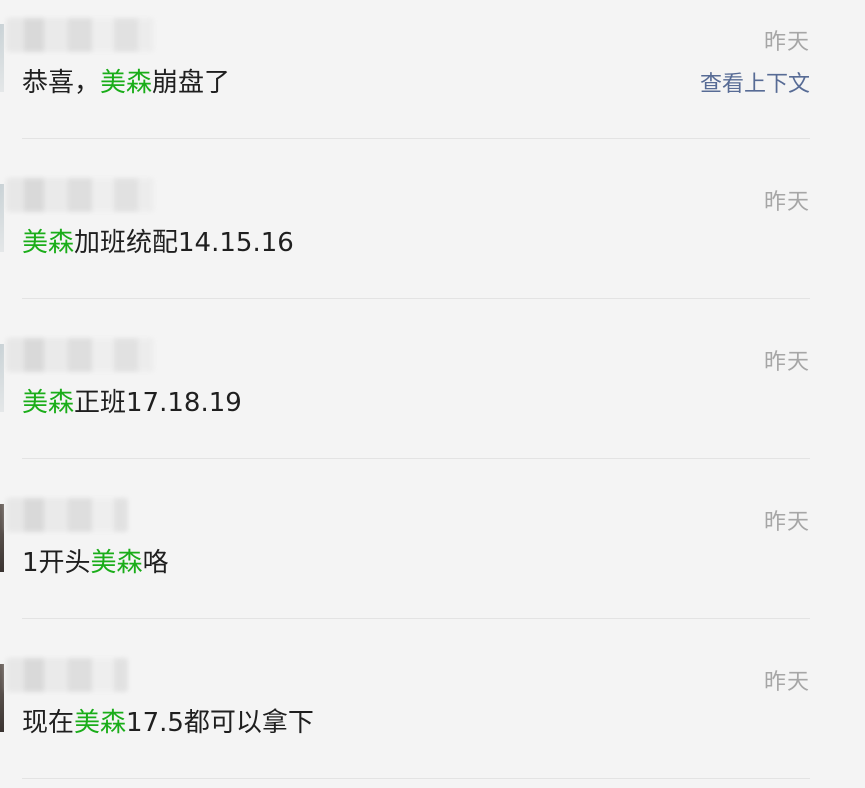 The width and height of the screenshot is (865, 788). What do you see at coordinates (61, 83) in the screenshot?
I see `message-segment: 恭喜，` at bounding box center [61, 83].